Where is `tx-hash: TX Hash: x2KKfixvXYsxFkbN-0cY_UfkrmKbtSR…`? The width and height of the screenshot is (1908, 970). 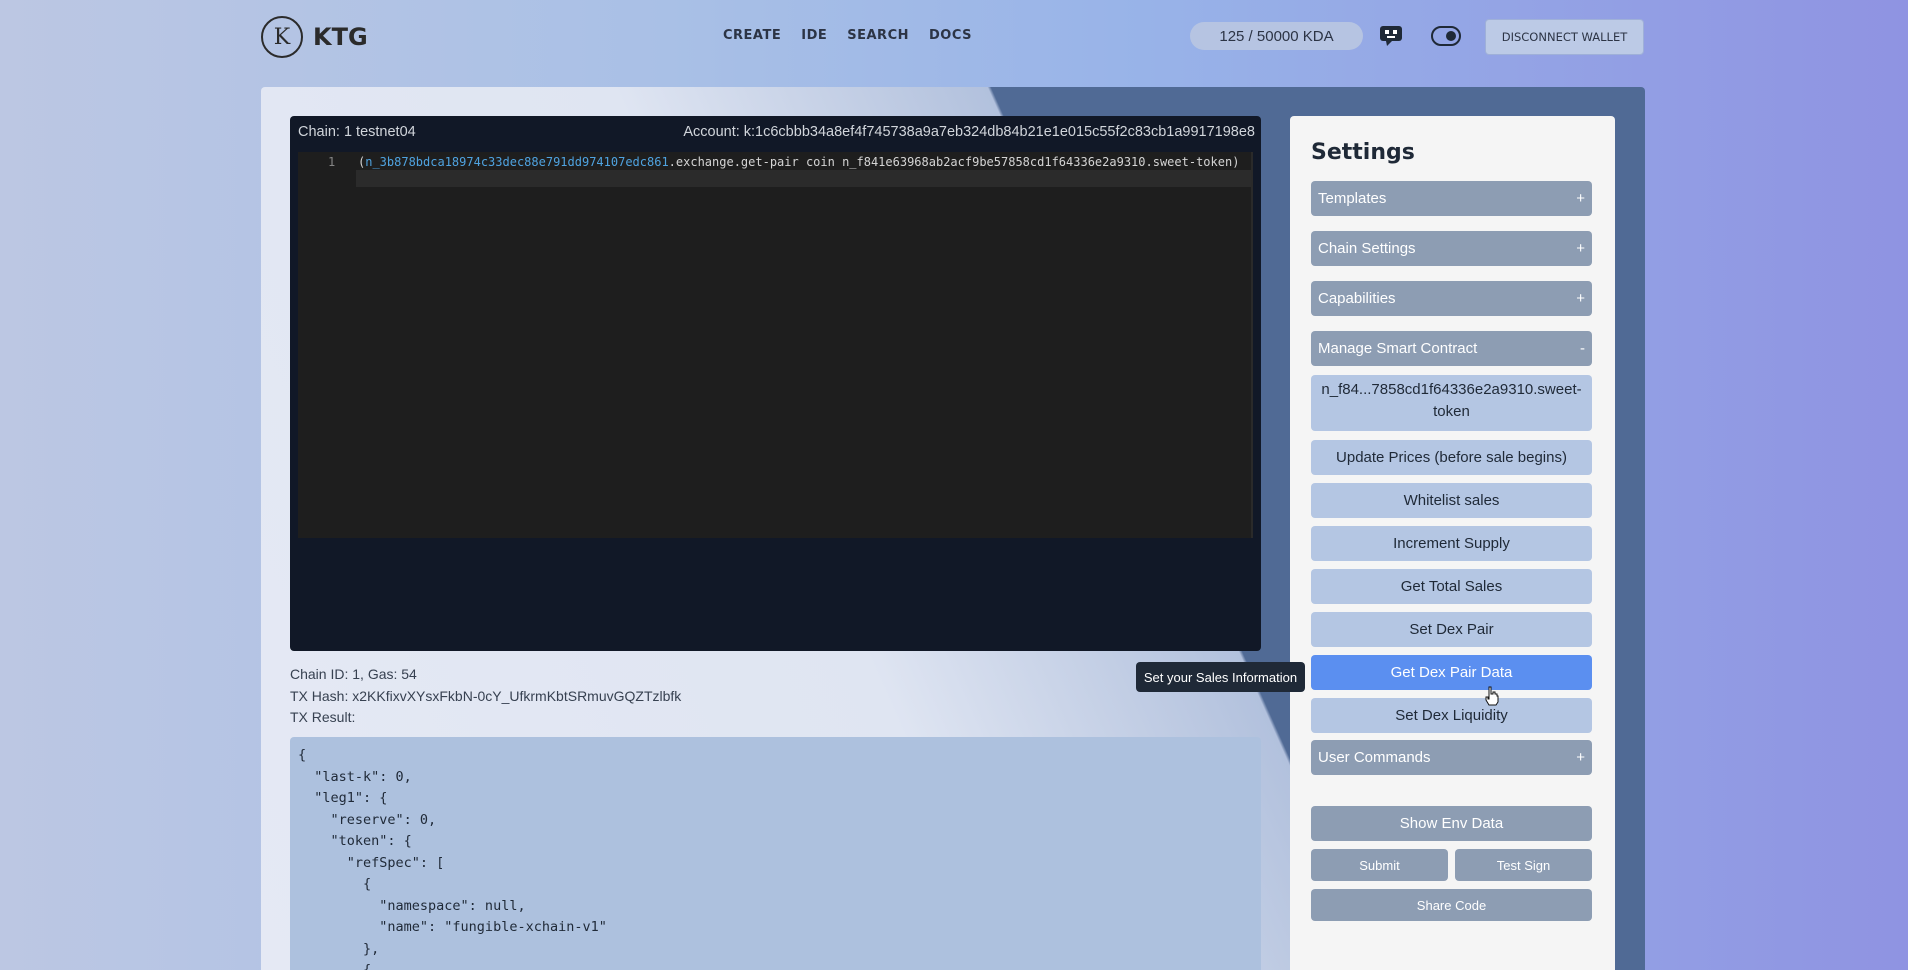
tx-hash: TX Hash: x2KKfixvXYsxFkbN-0cY_UfkrmKbtSR… is located at coordinates (486, 695).